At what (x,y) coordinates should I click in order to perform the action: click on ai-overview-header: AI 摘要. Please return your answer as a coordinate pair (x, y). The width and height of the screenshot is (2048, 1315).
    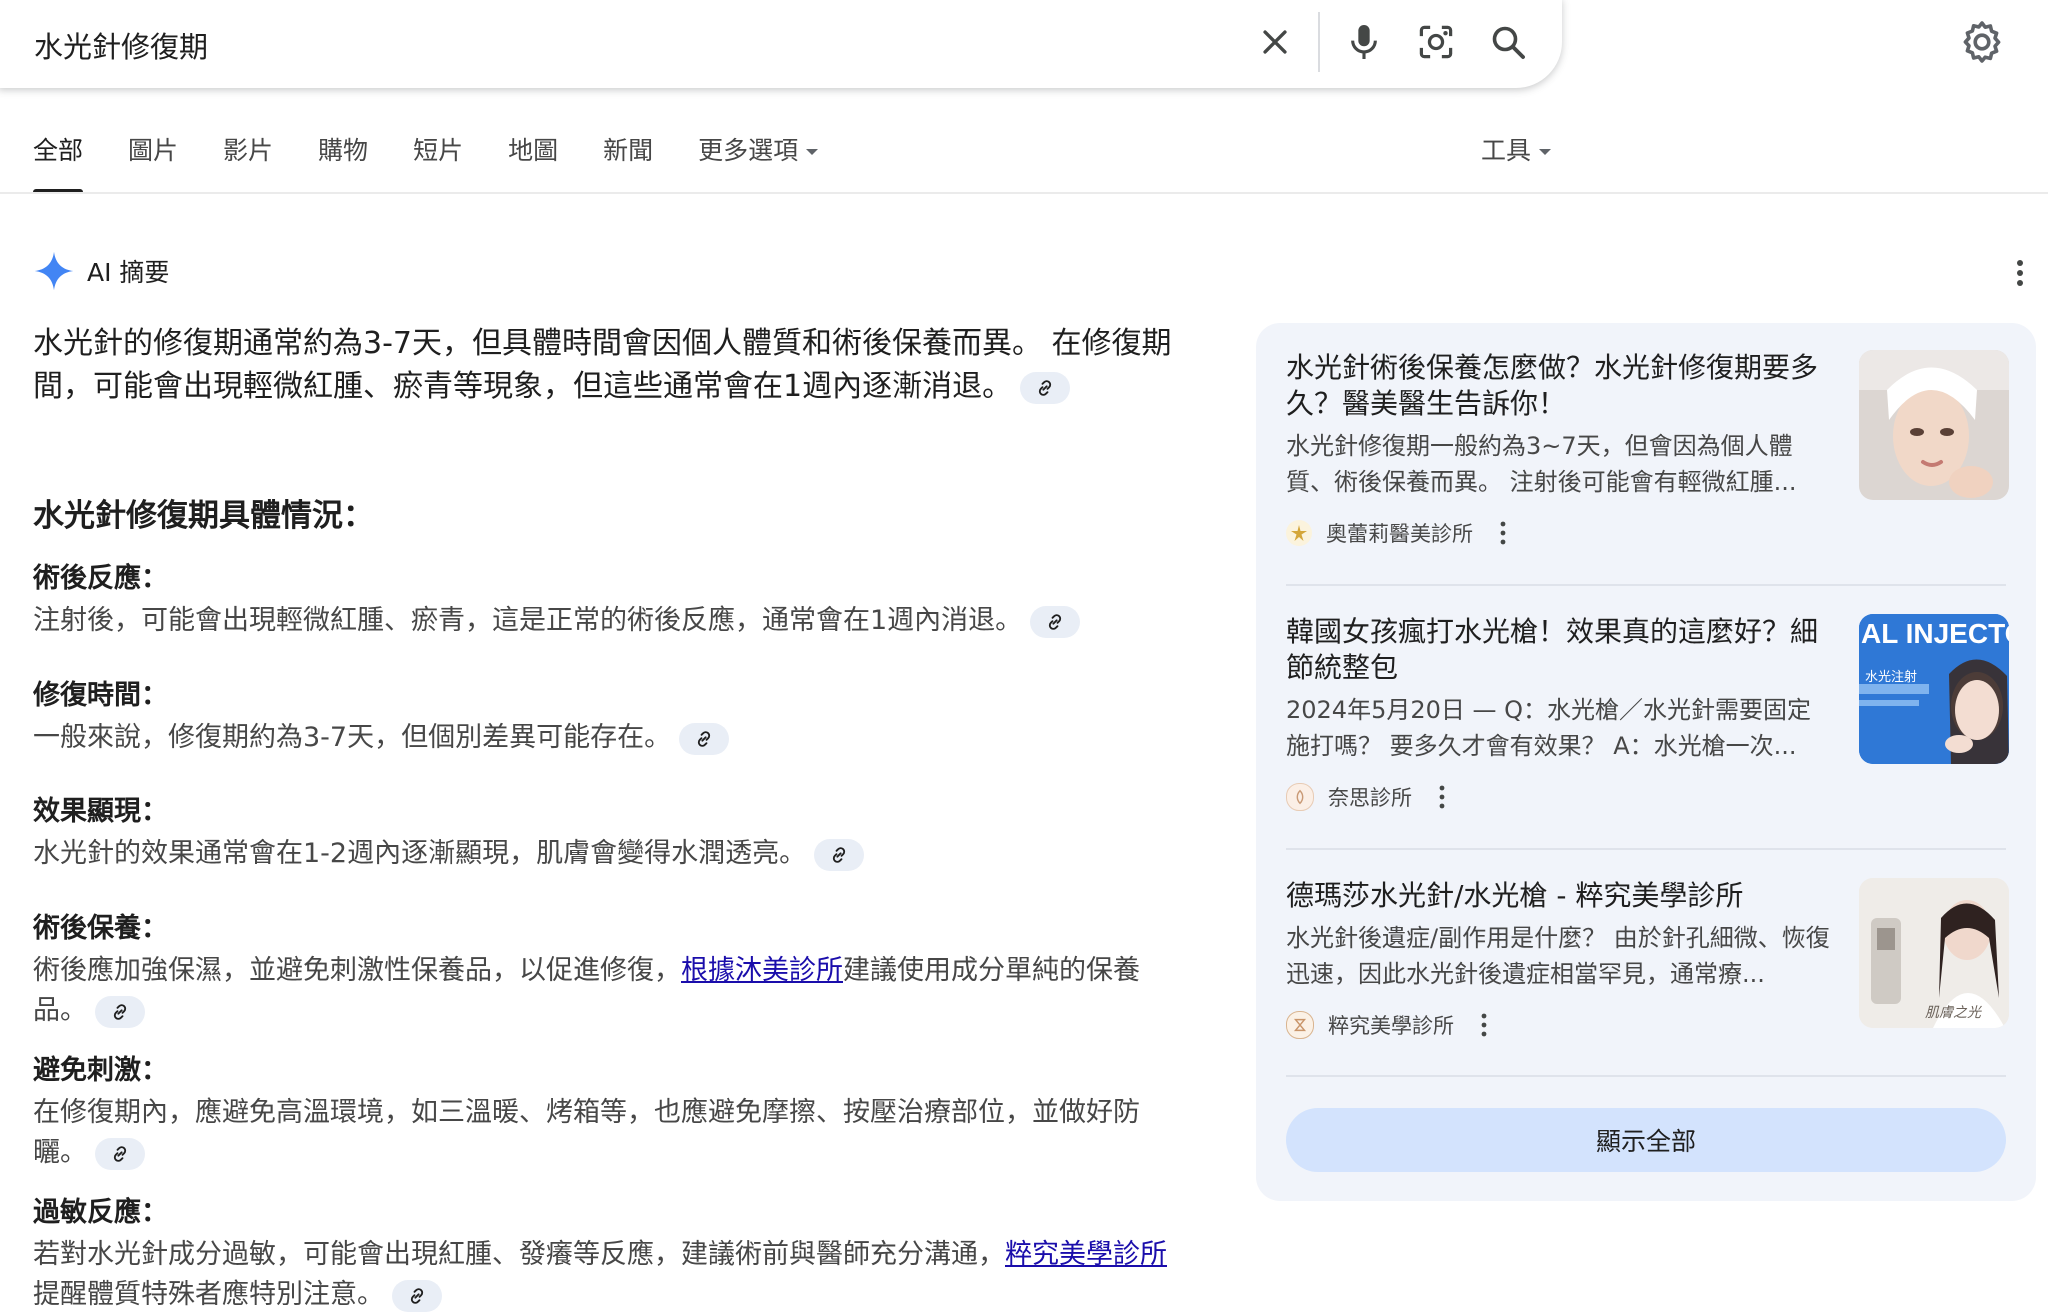
    Looking at the image, I should click on (101, 271).